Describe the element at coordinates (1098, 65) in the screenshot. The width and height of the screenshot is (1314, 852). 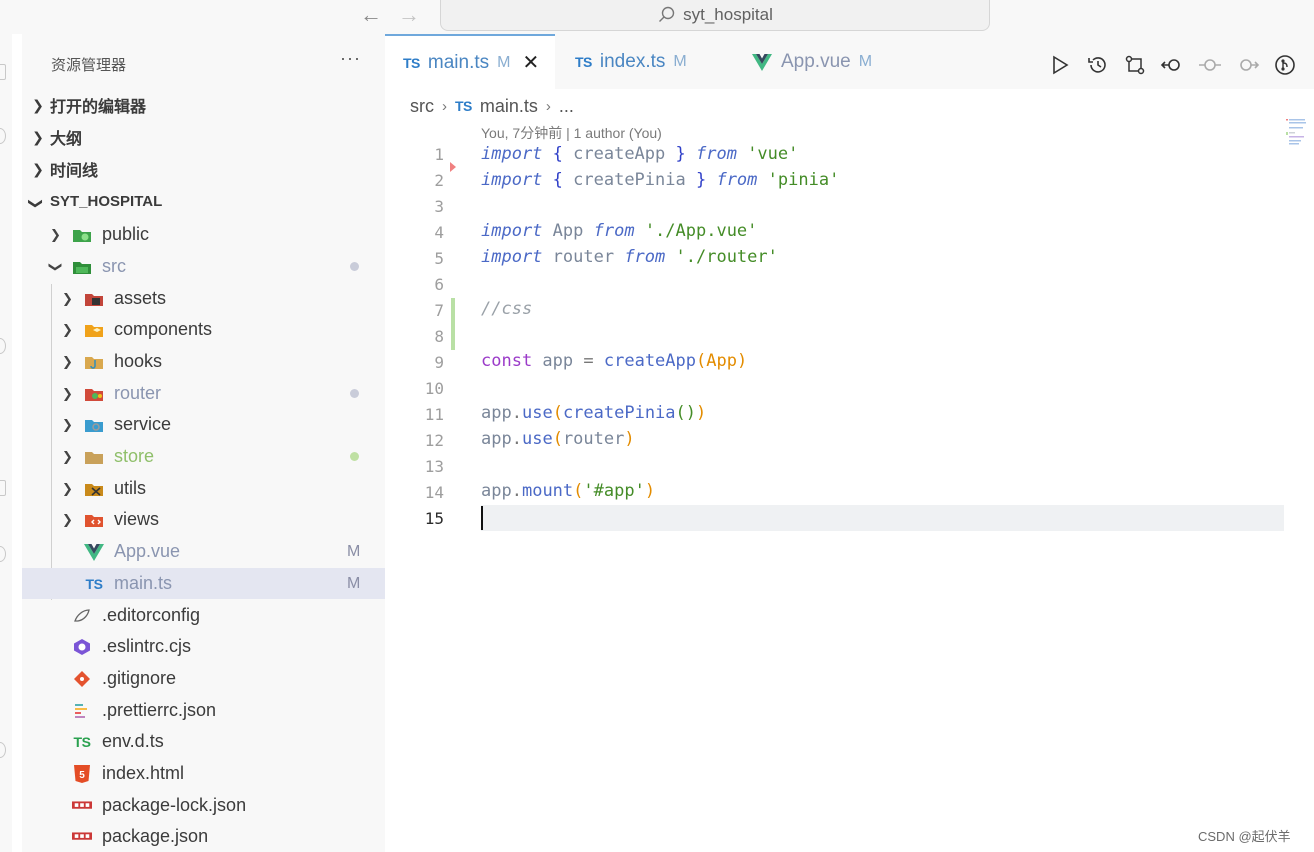
I see `history-icon` at that location.